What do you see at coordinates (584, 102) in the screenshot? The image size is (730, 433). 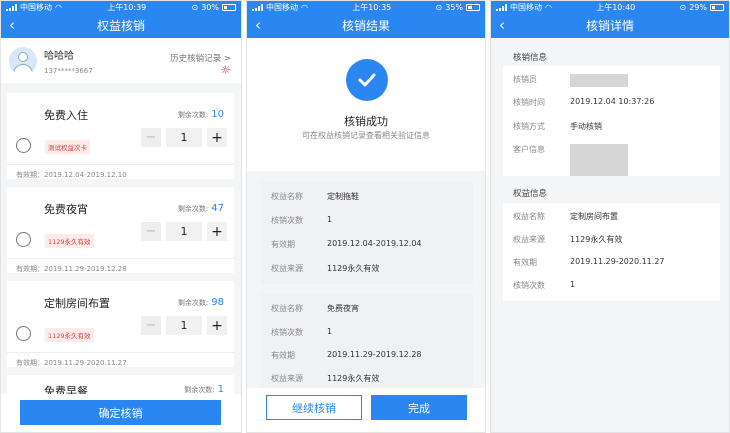 I see `detail-row: 核销时间 2019.12.04 10:37:26` at bounding box center [584, 102].